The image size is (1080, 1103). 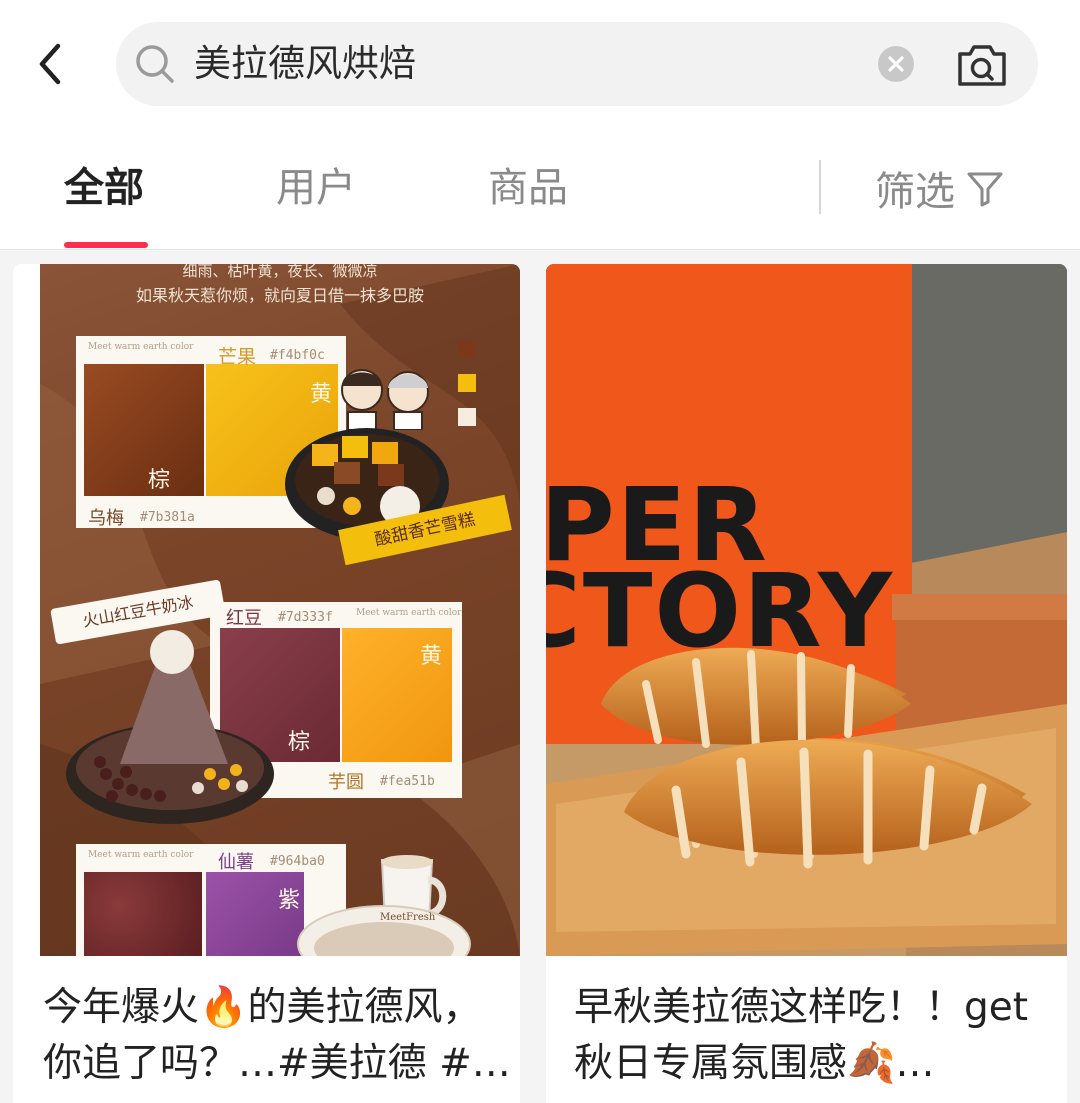 I want to click on close-icon, so click(x=896, y=64).